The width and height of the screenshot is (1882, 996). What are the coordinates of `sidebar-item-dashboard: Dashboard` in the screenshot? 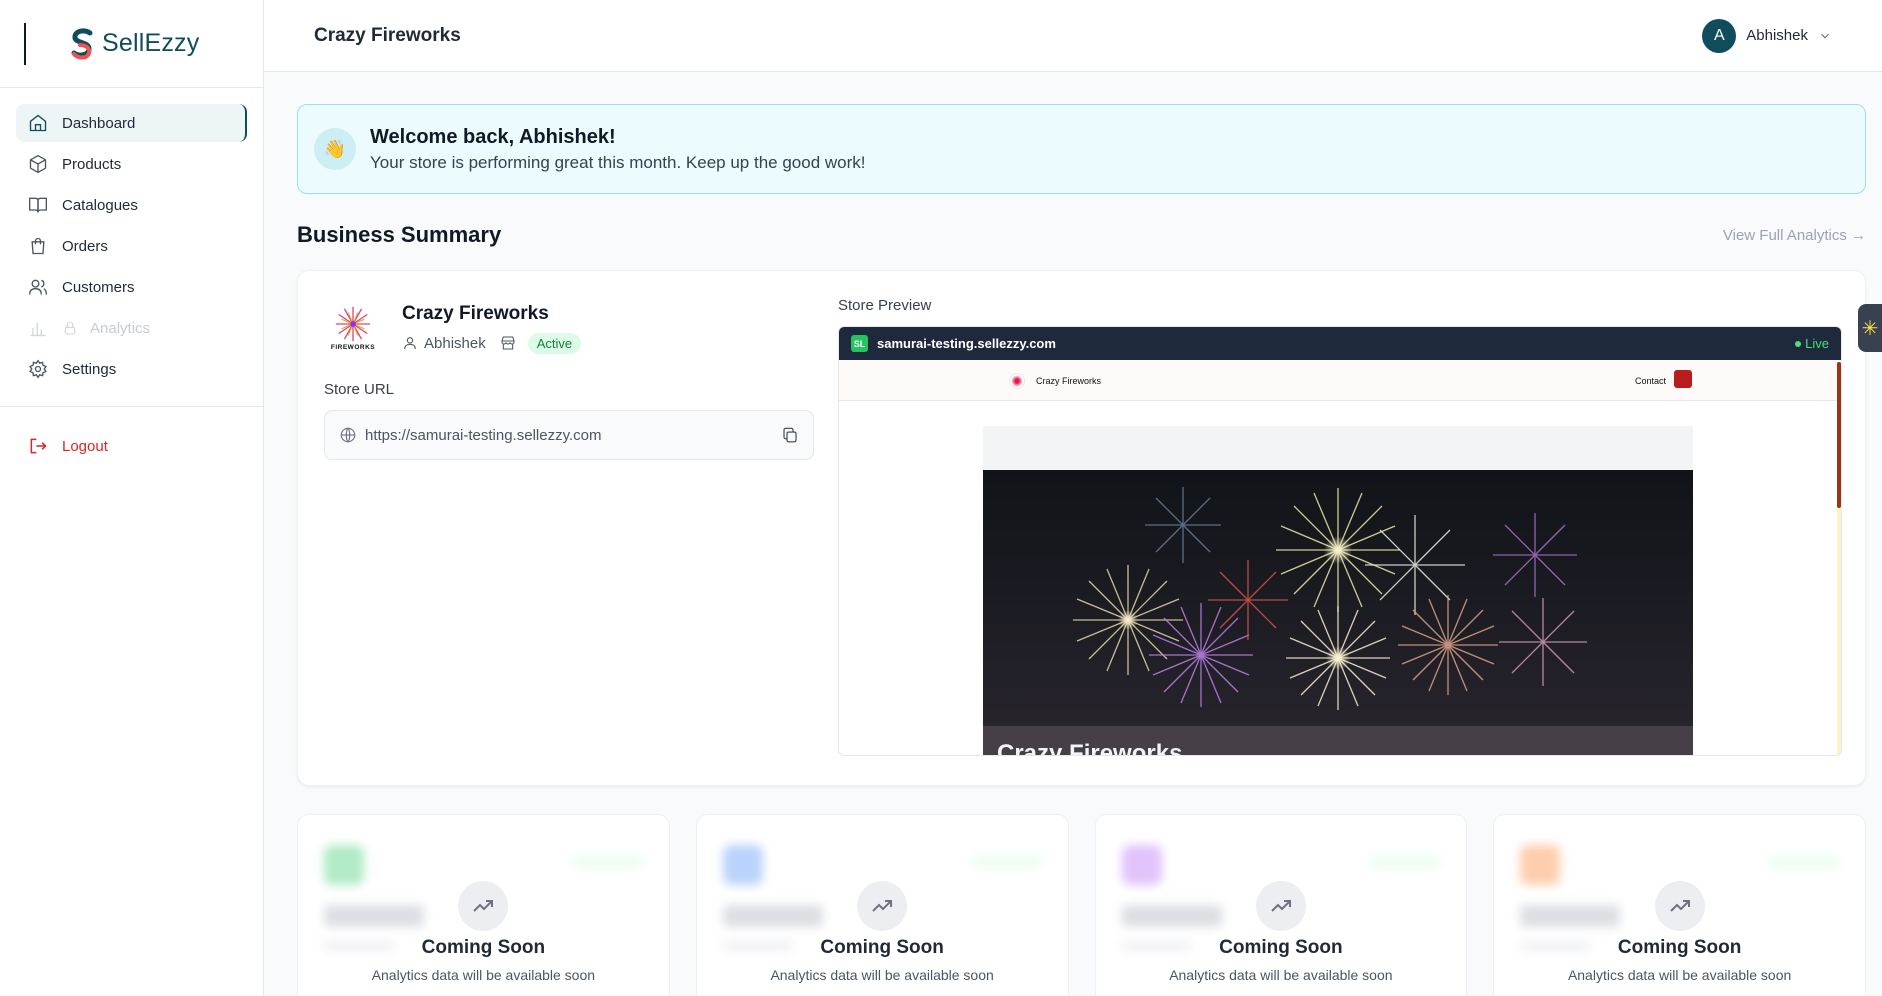 It's located at (131, 123).